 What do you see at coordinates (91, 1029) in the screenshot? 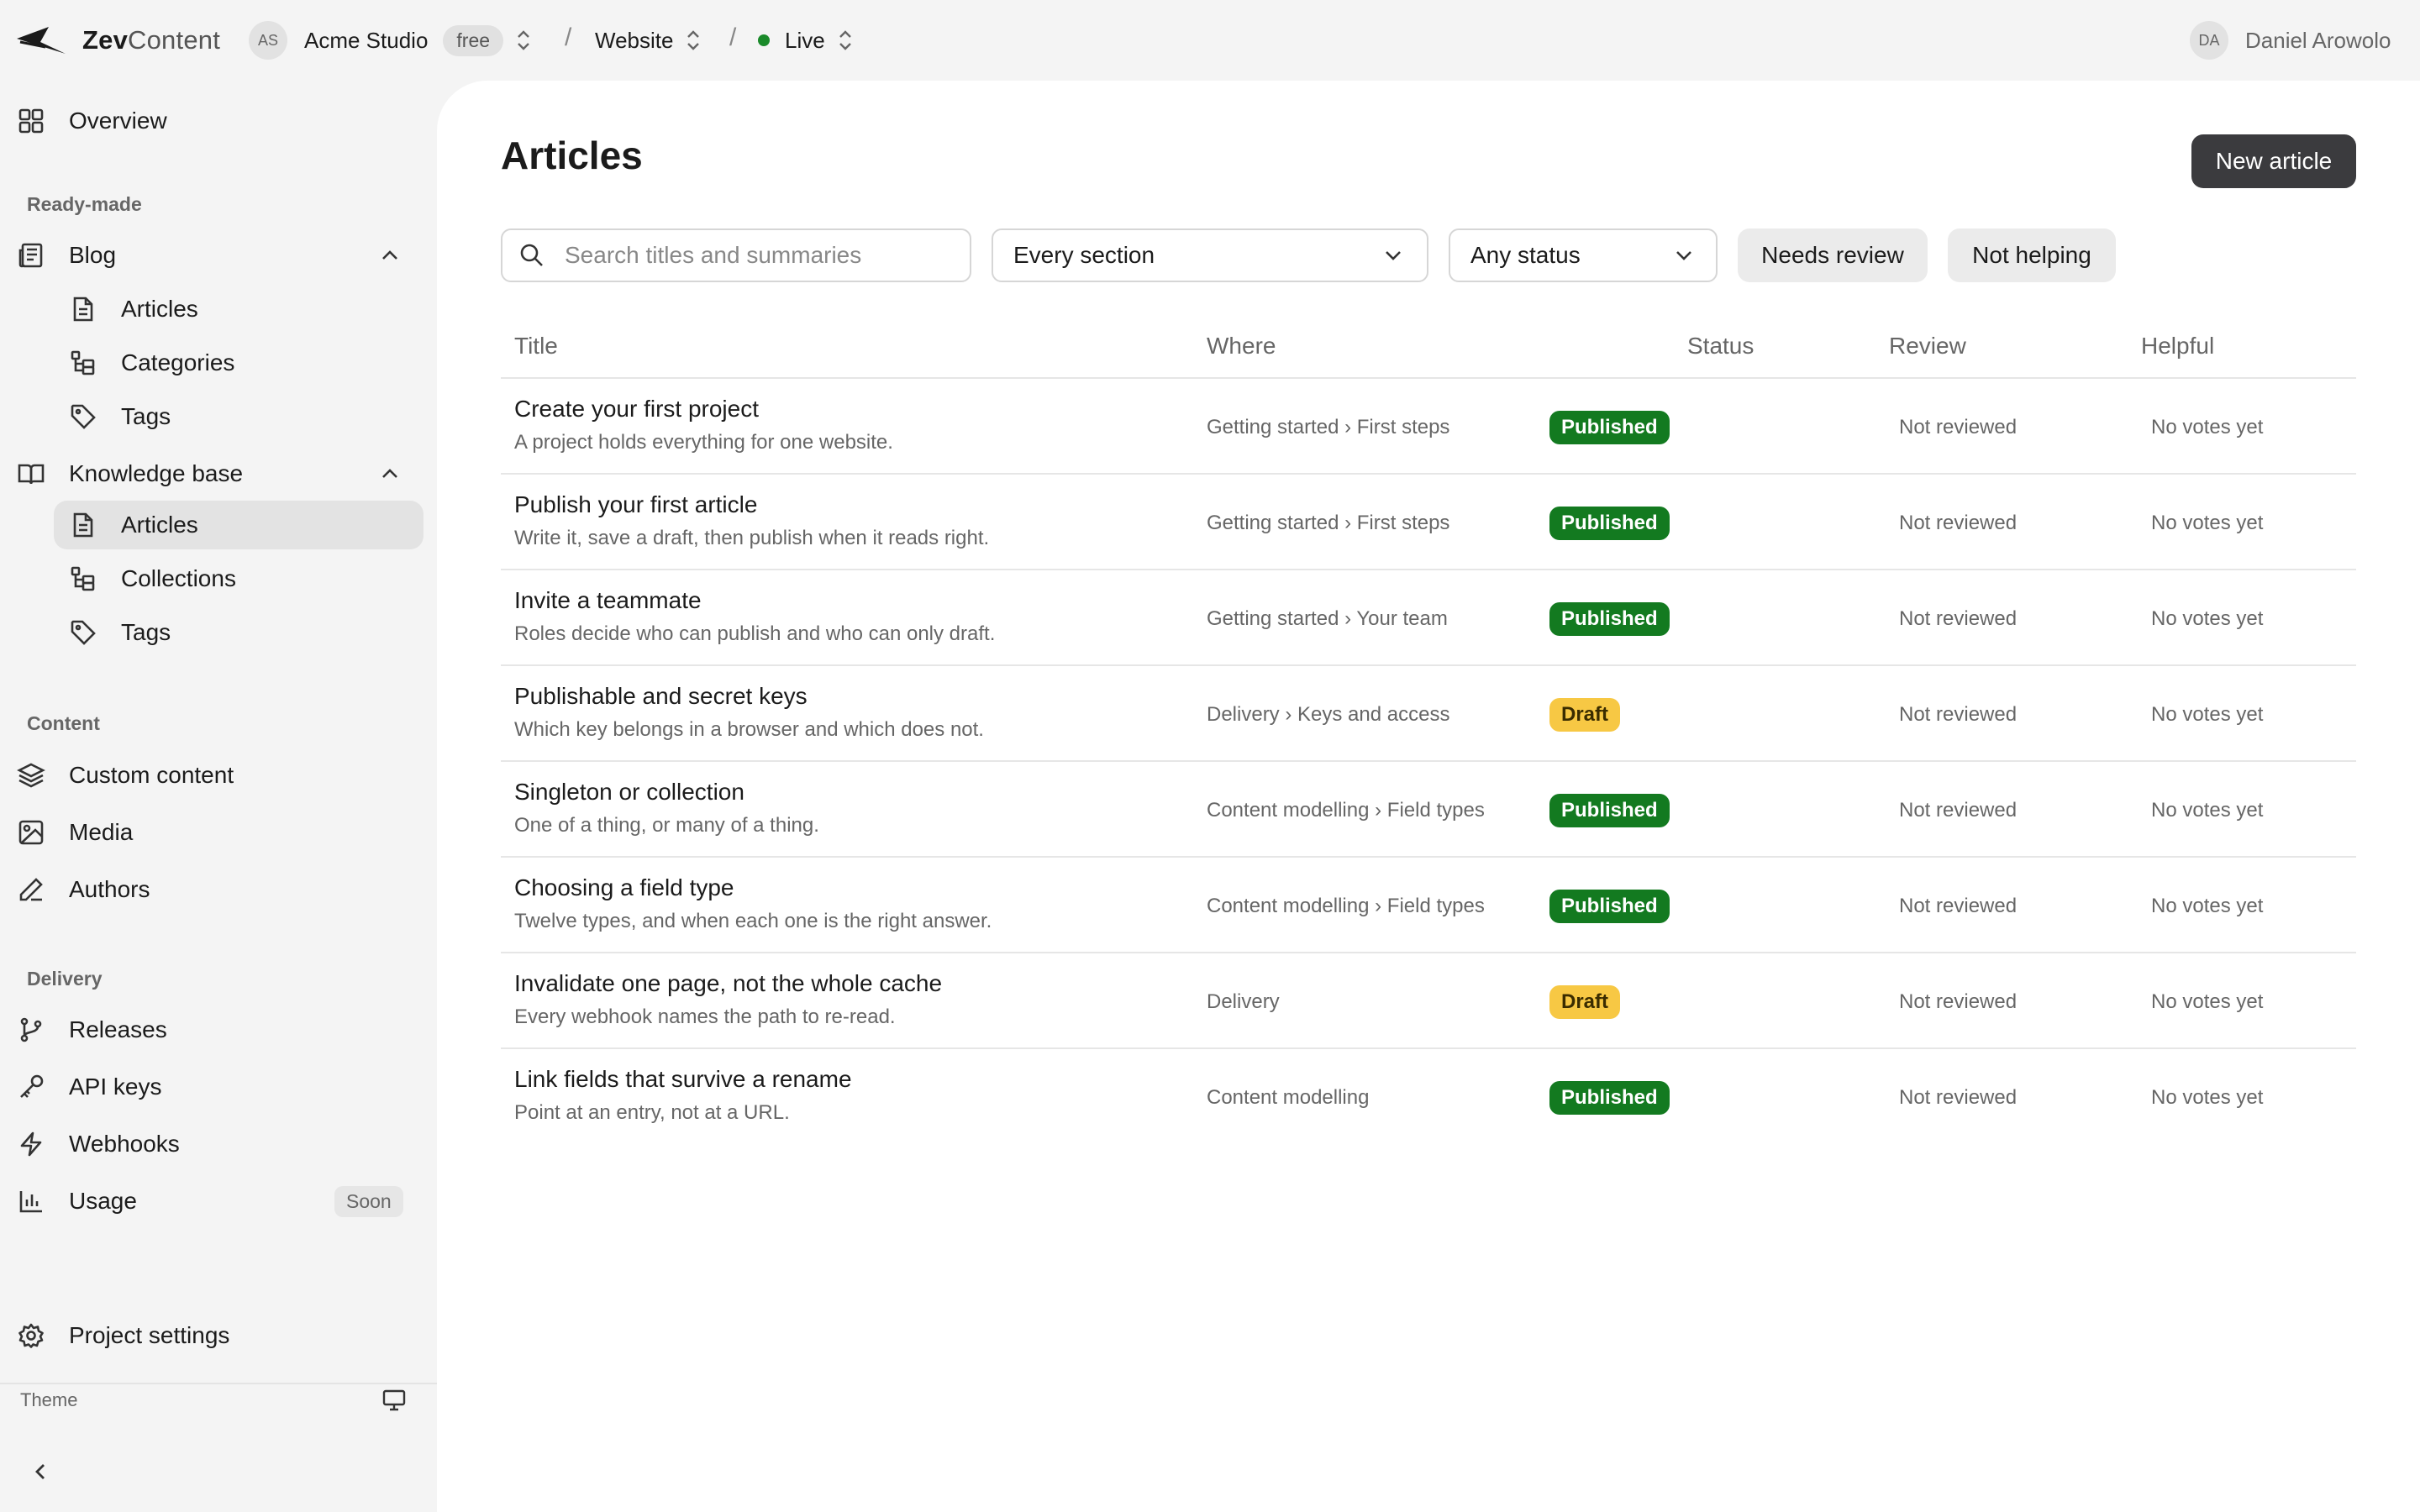
I see `sidebar-item-releases: Releases` at bounding box center [91, 1029].